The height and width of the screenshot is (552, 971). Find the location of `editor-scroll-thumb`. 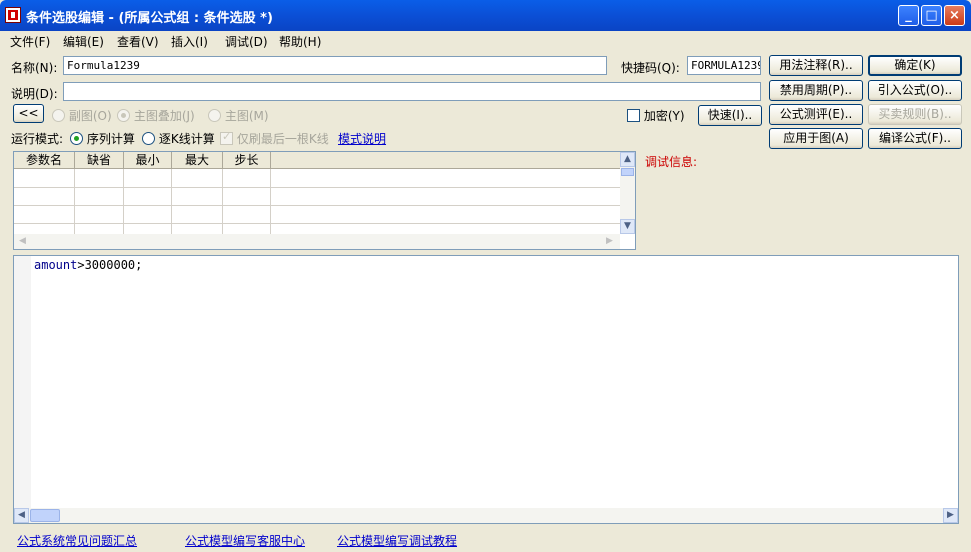

editor-scroll-thumb is located at coordinates (45, 515).